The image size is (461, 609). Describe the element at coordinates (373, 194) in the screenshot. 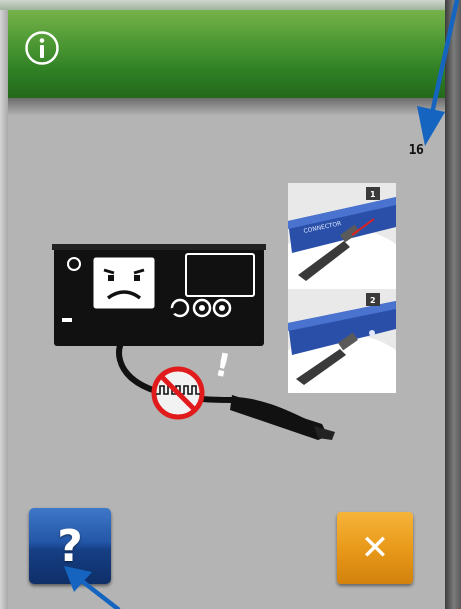

I see `step-1-label: 1` at that location.